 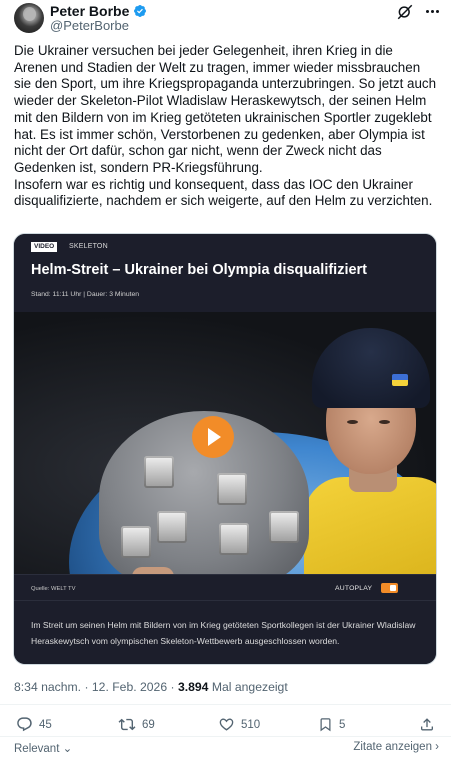 I want to click on more-options-icon, so click(x=432, y=11).